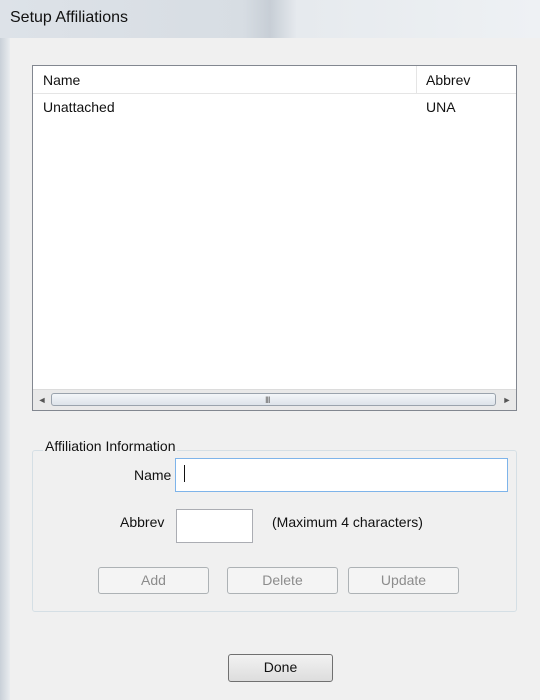  I want to click on horizontal-scrollbar: ◄ III ►, so click(274, 399).